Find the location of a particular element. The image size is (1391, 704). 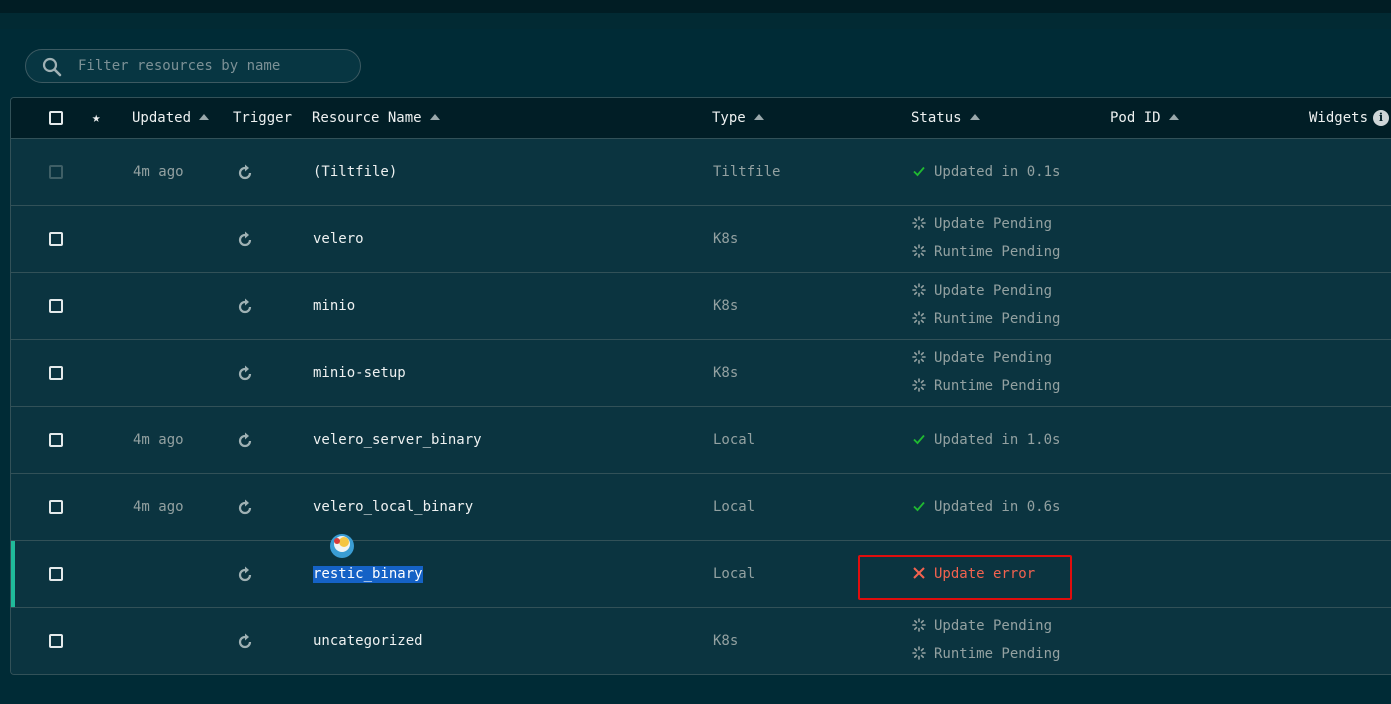

resource-name-column-header: Resource Name is located at coordinates (376, 118).